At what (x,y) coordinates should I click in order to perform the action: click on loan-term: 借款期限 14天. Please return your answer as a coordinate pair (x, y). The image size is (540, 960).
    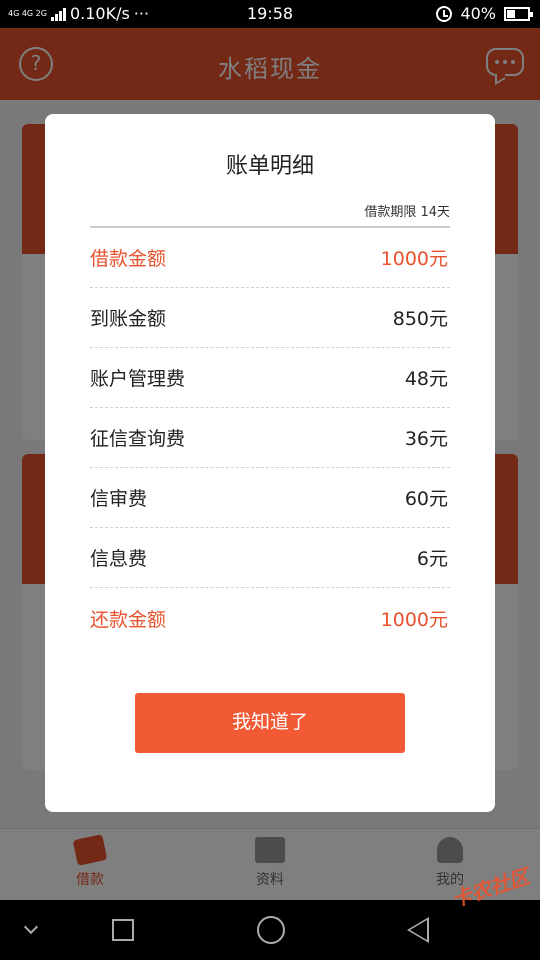
    Looking at the image, I should click on (407, 212).